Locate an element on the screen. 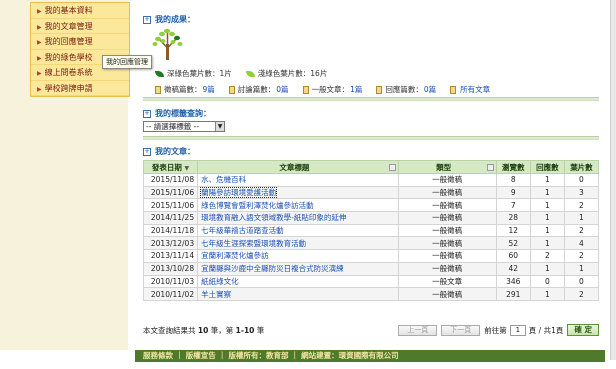 This screenshot has width=616, height=369. tree-icon is located at coordinates (167, 44).